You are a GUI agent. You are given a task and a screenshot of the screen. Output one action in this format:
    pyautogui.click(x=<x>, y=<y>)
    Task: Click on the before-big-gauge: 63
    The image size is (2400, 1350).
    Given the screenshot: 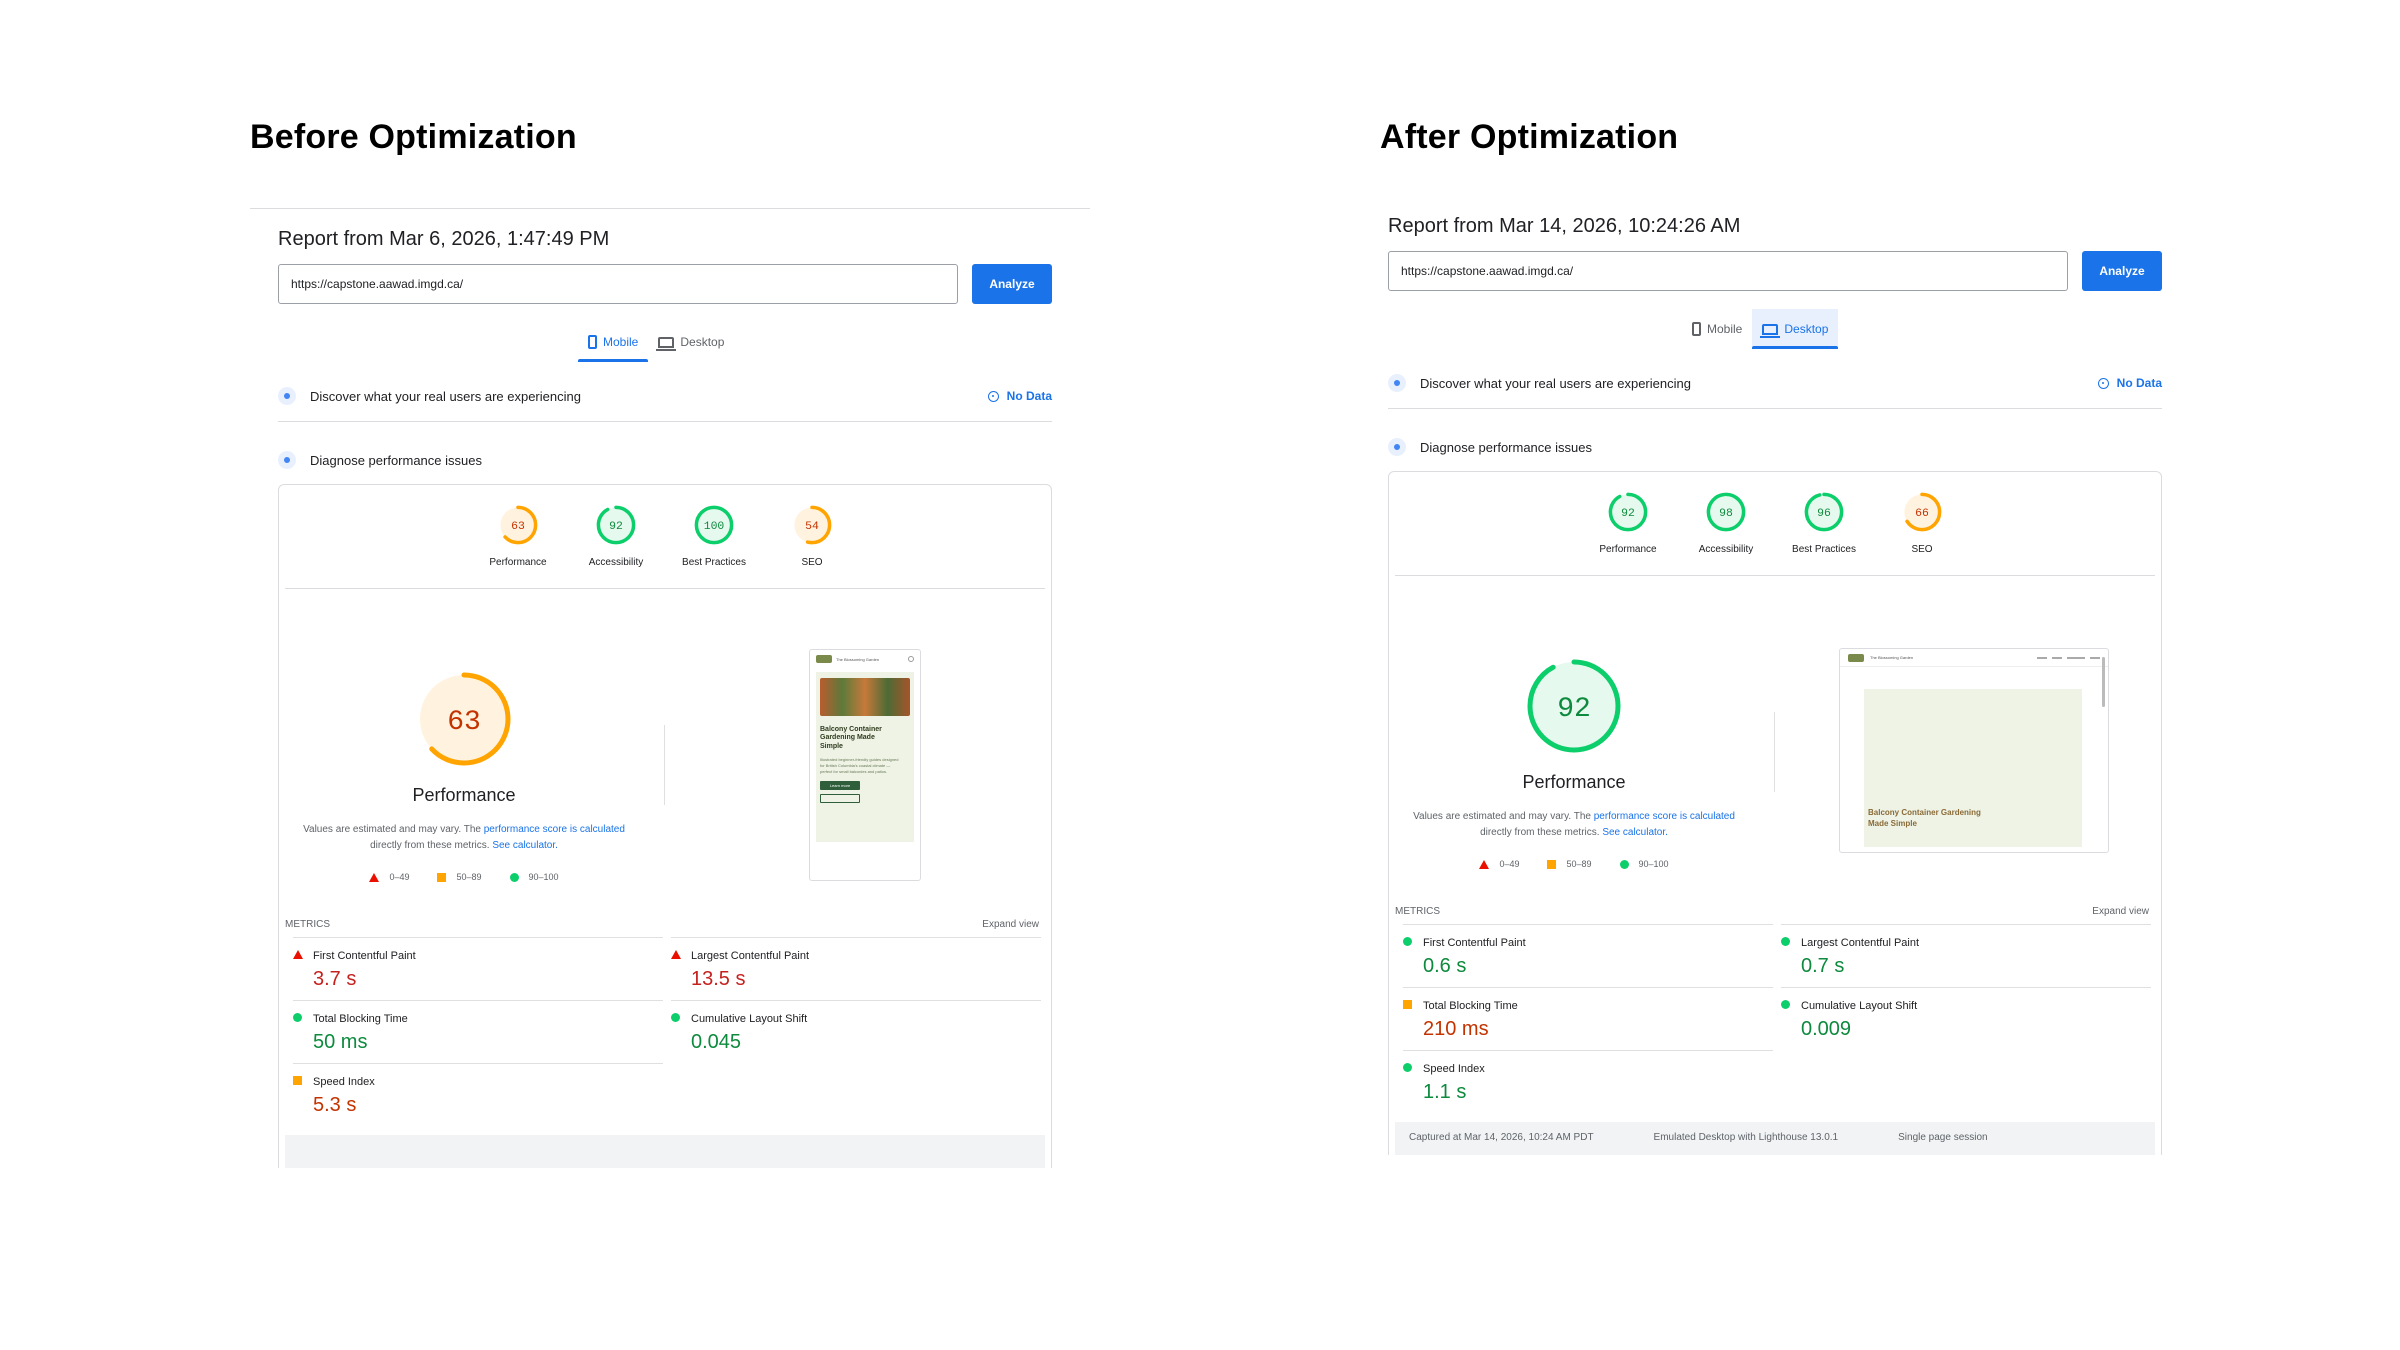 What is the action you would take?
    pyautogui.click(x=464, y=719)
    